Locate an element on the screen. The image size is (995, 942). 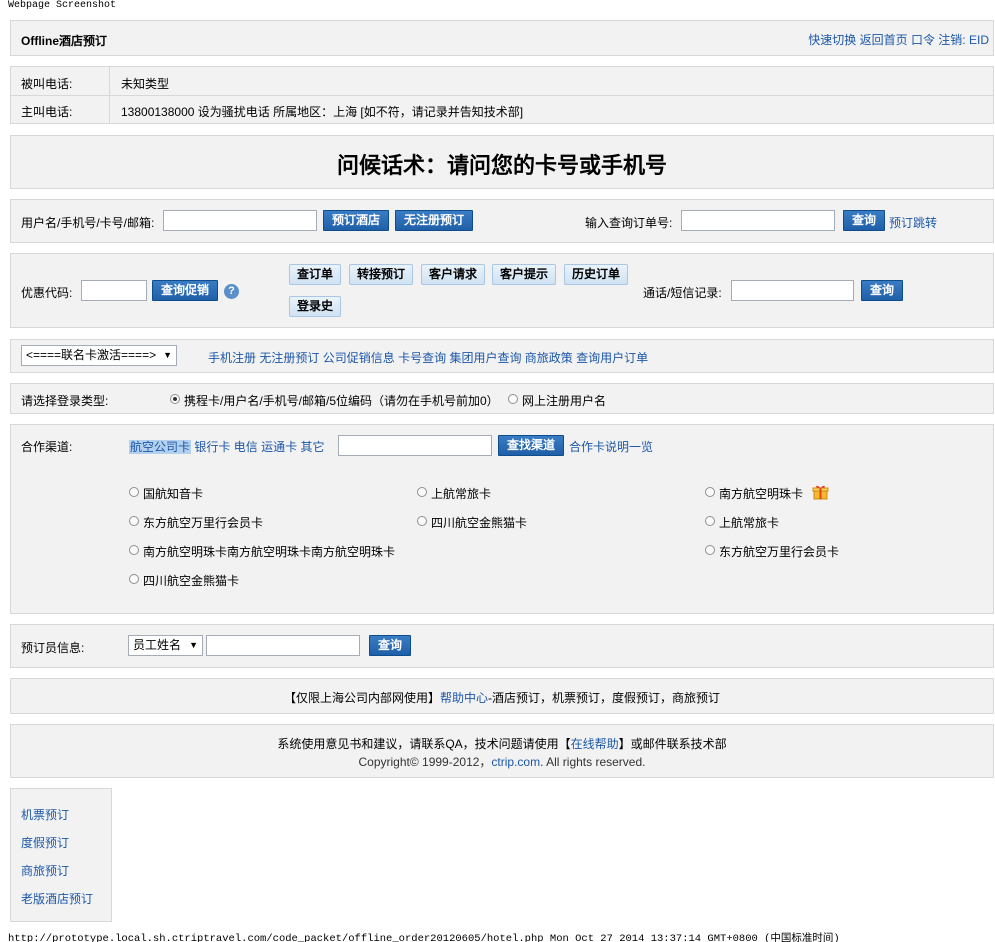
password-link: 口令 is located at coordinates (923, 40).